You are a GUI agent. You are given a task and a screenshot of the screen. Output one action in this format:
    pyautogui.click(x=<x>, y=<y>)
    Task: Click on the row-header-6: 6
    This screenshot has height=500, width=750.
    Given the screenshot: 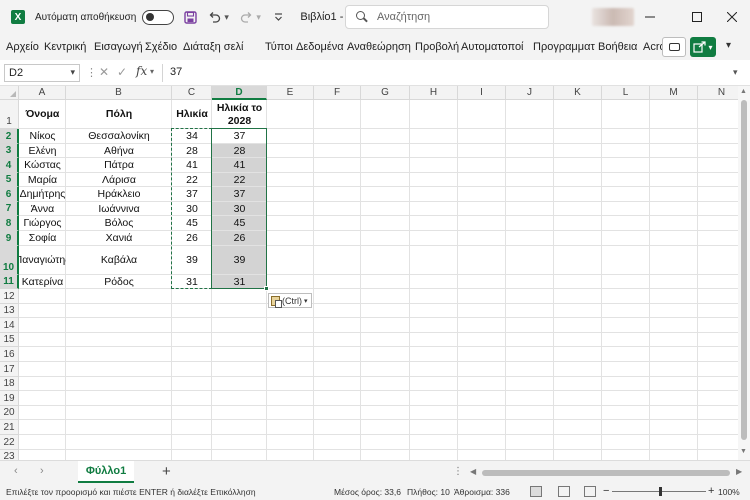 What is the action you would take?
    pyautogui.click(x=9, y=194)
    